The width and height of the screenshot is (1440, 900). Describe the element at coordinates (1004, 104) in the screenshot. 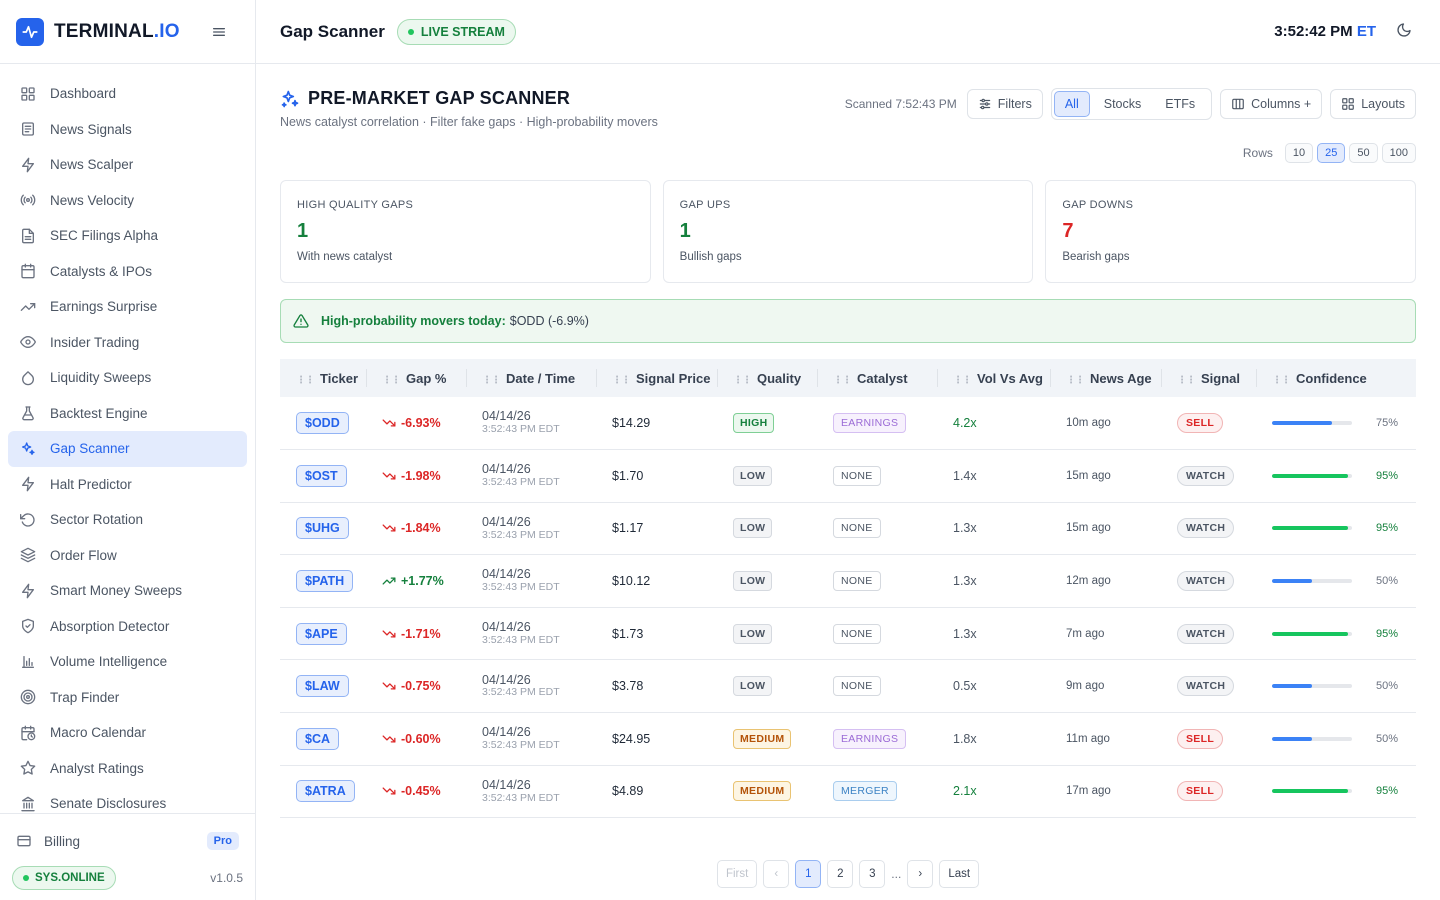

I see `filters-button: Filters` at that location.